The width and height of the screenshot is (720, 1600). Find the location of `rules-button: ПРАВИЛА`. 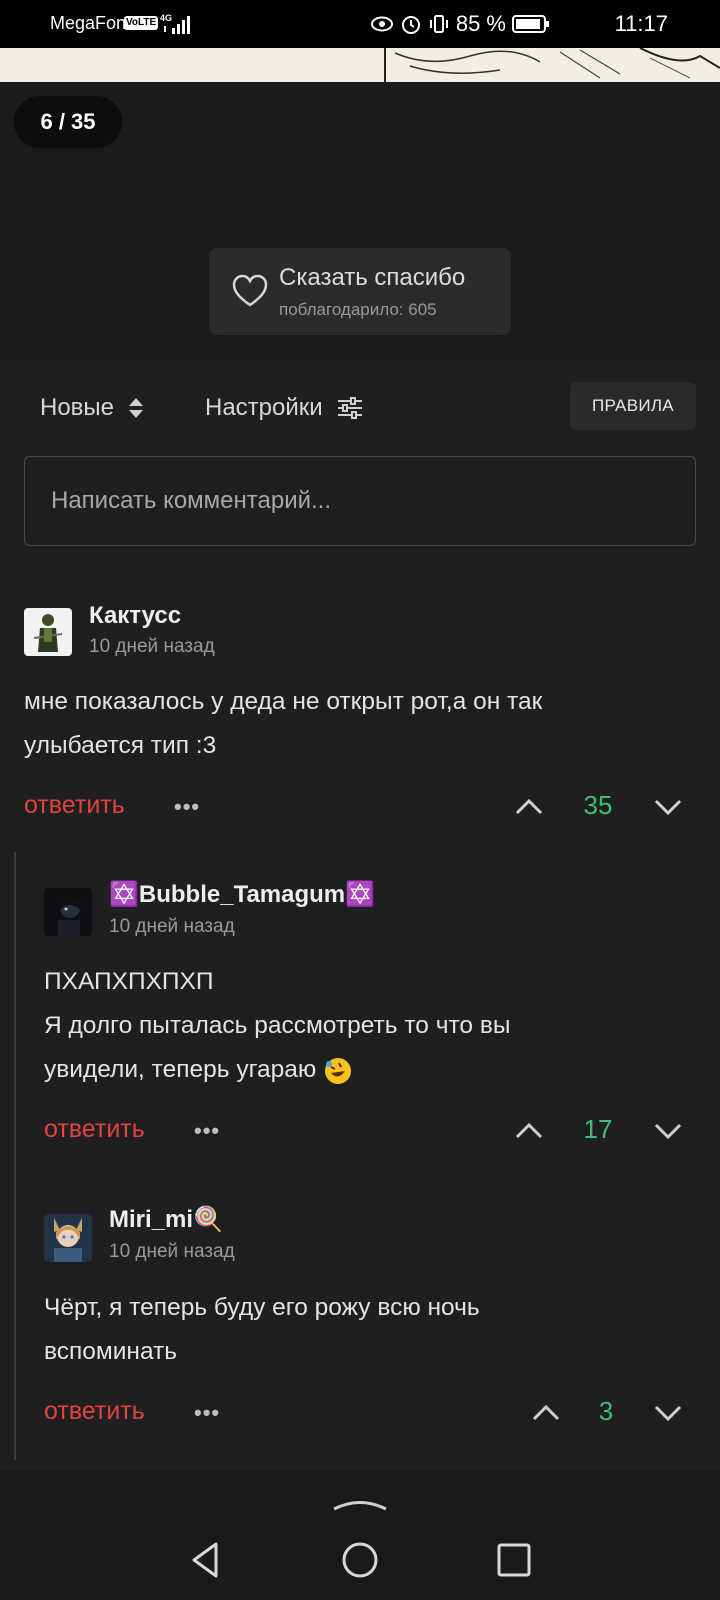

rules-button: ПРАВИЛА is located at coordinates (633, 406).